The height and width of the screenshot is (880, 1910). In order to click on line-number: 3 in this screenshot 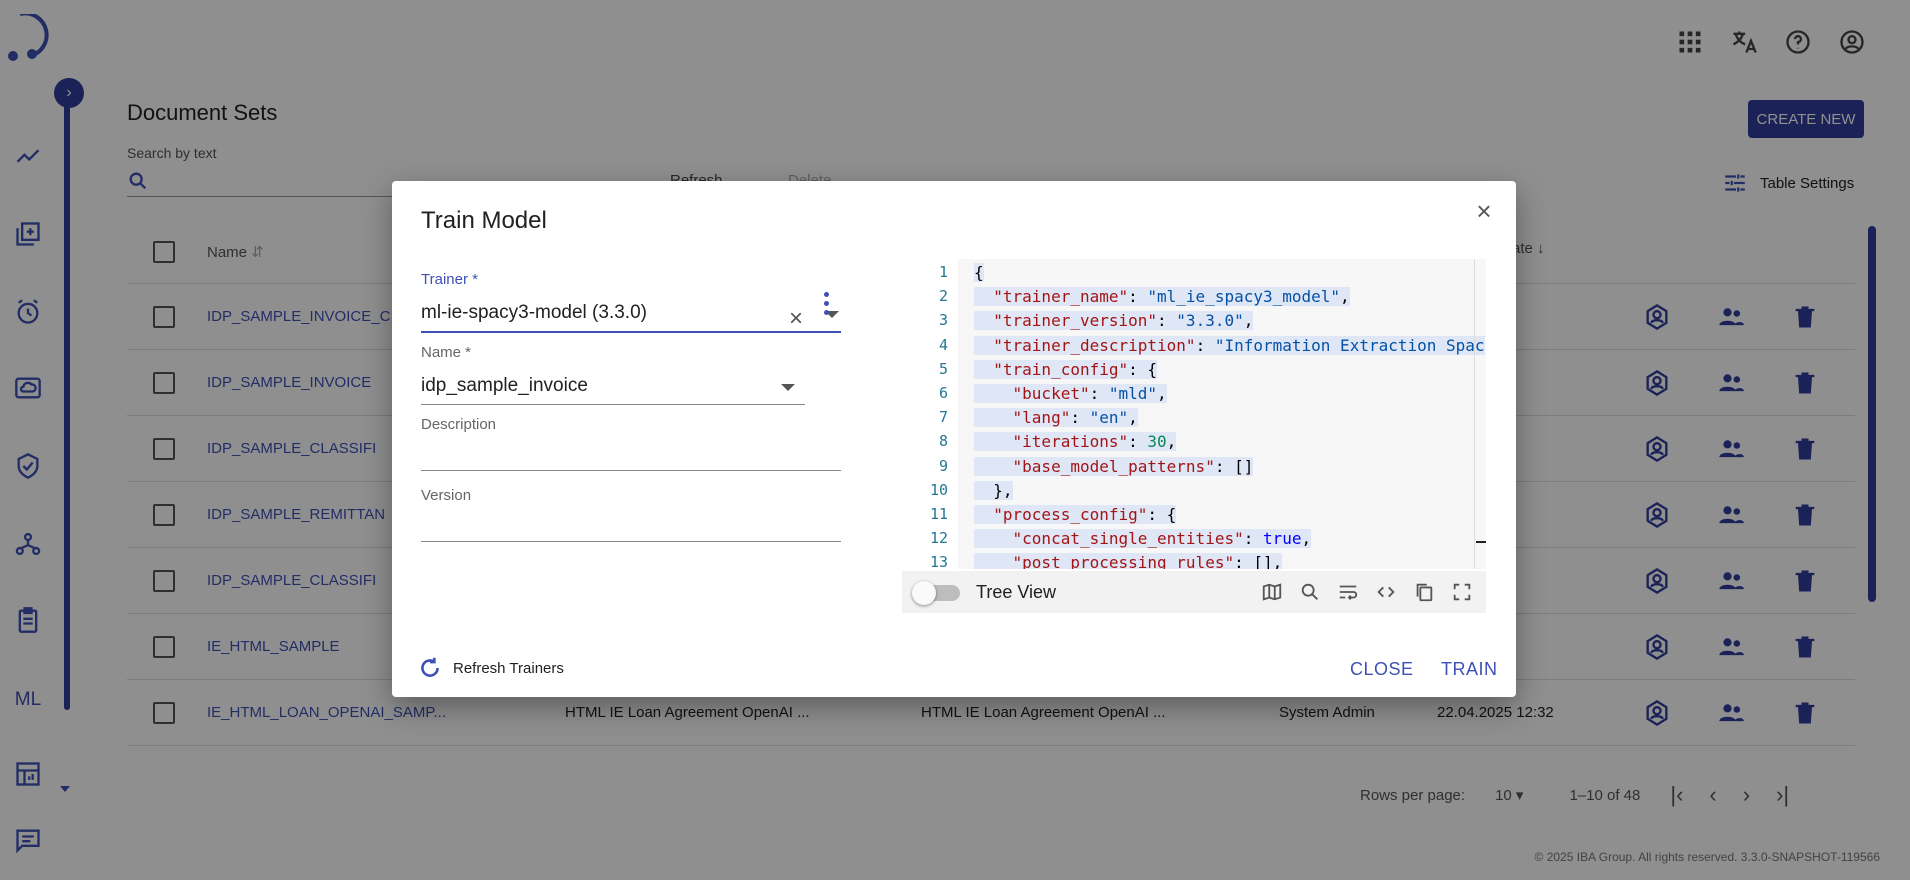, I will do `click(943, 320)`.